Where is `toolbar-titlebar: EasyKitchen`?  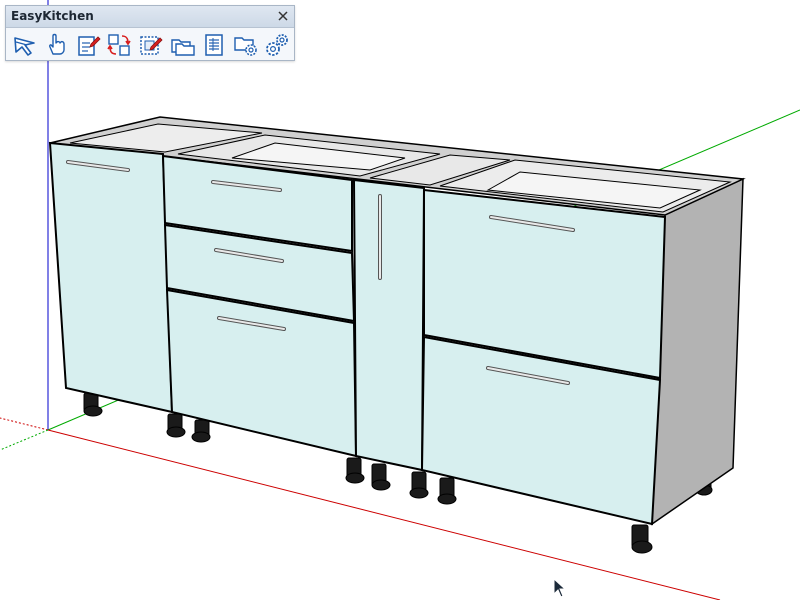 toolbar-titlebar: EasyKitchen is located at coordinates (150, 17).